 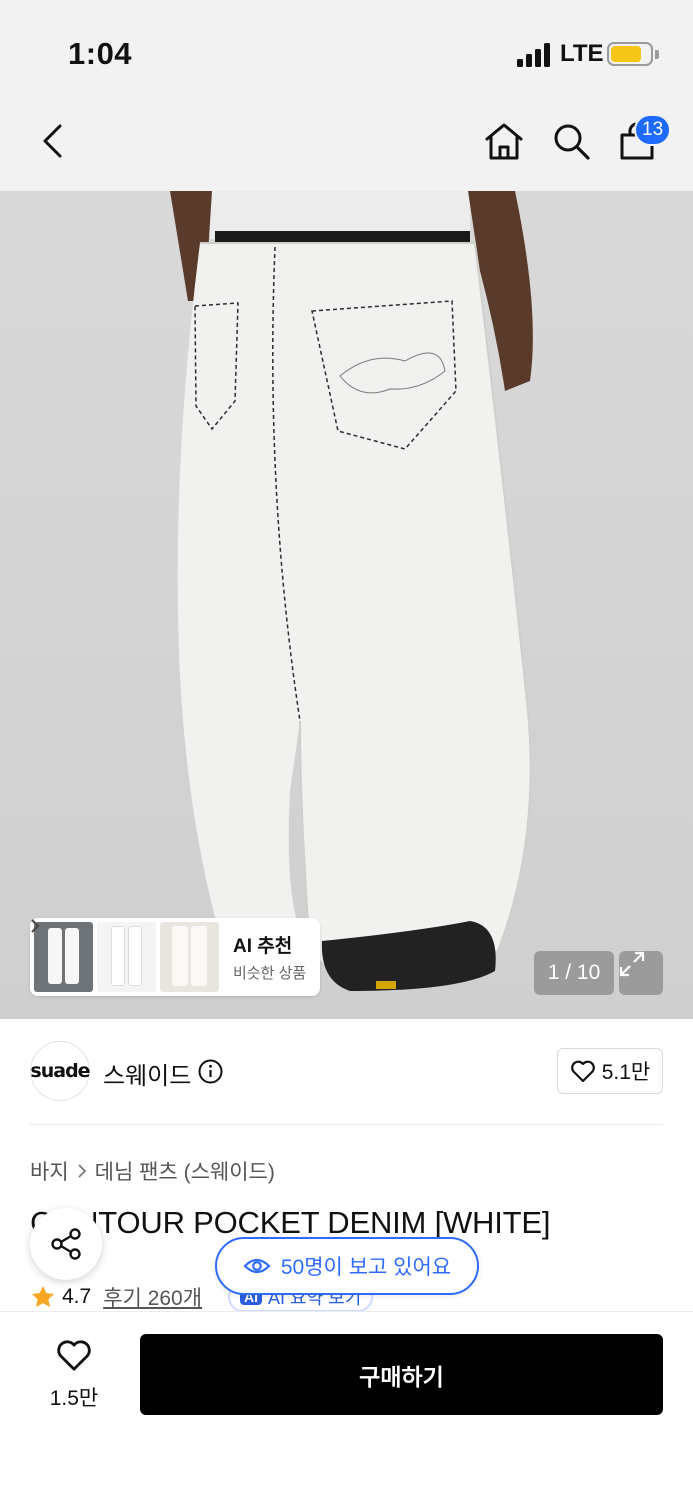 I want to click on home-button, so click(x=504, y=141).